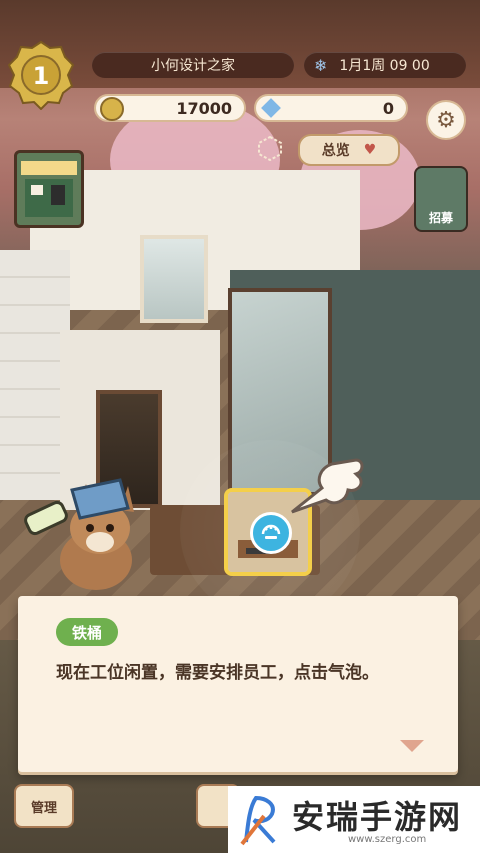 The height and width of the screenshot is (853, 480). Describe the element at coordinates (112, 109) in the screenshot. I see `coin-icon` at that location.